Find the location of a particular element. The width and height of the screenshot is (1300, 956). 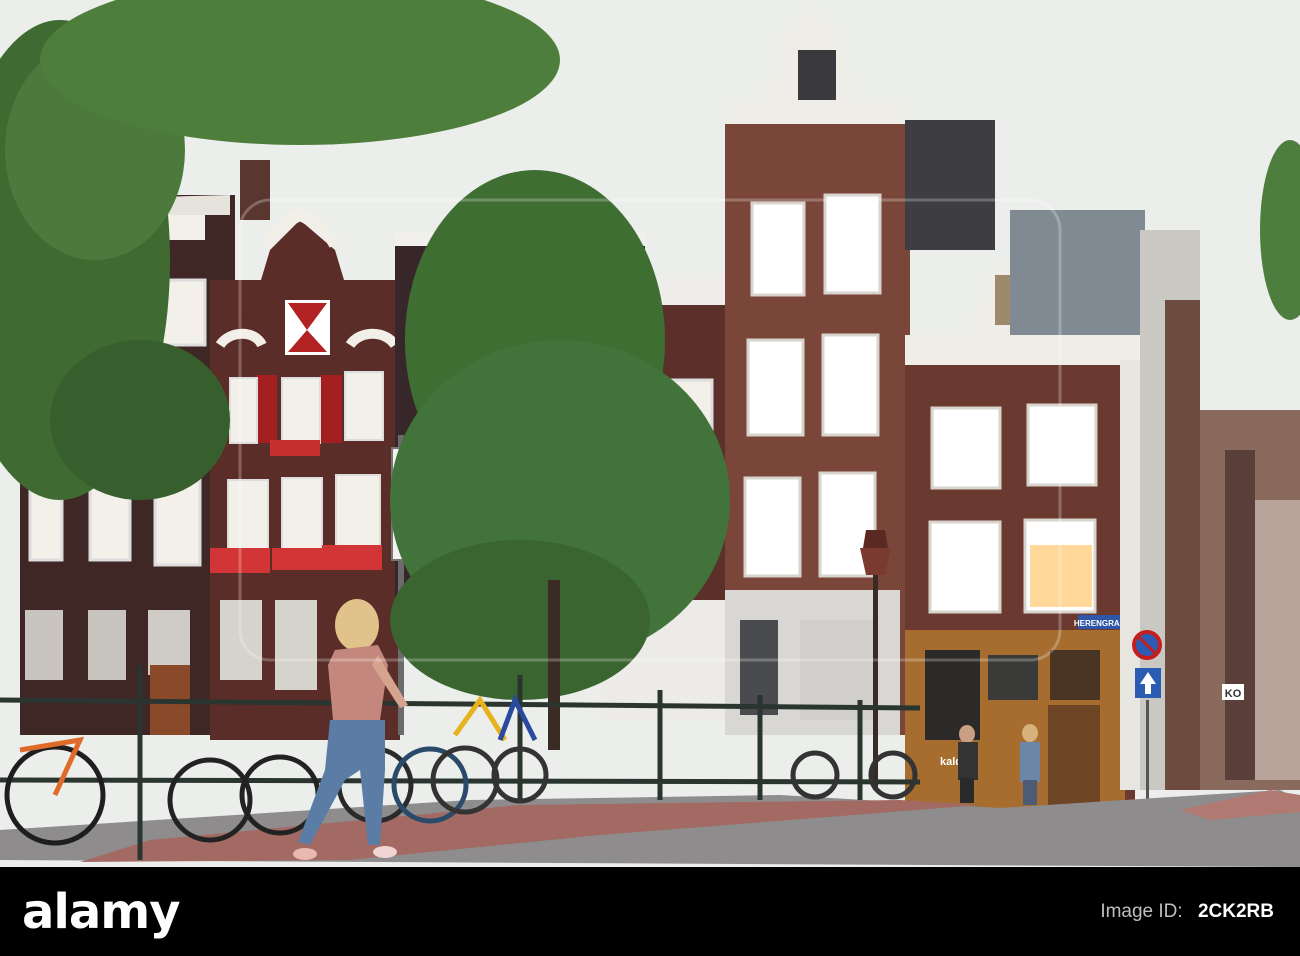

shop-sign: KO is located at coordinates (1233, 694).